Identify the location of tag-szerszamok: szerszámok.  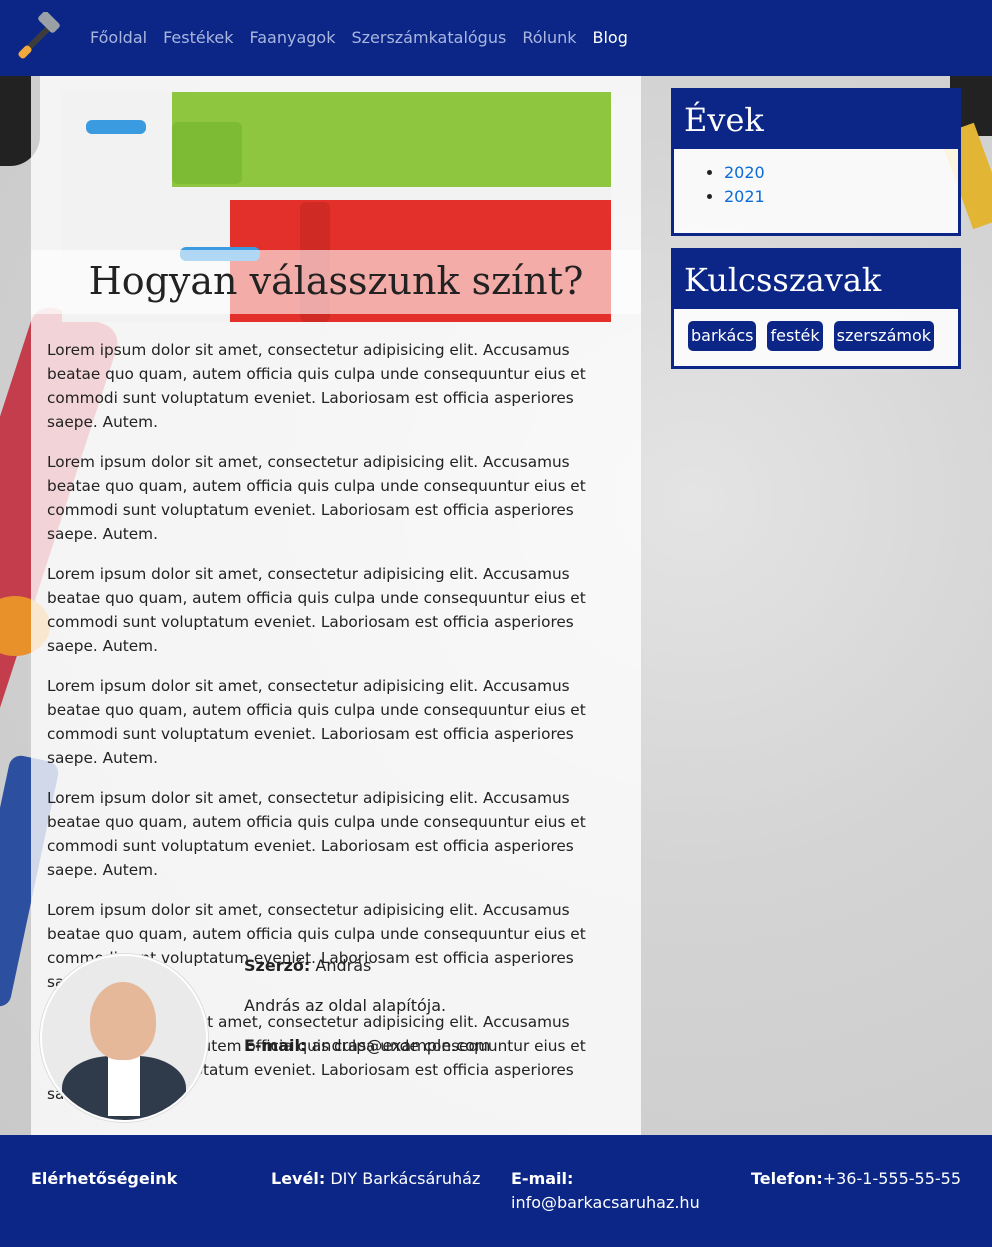
(884, 336).